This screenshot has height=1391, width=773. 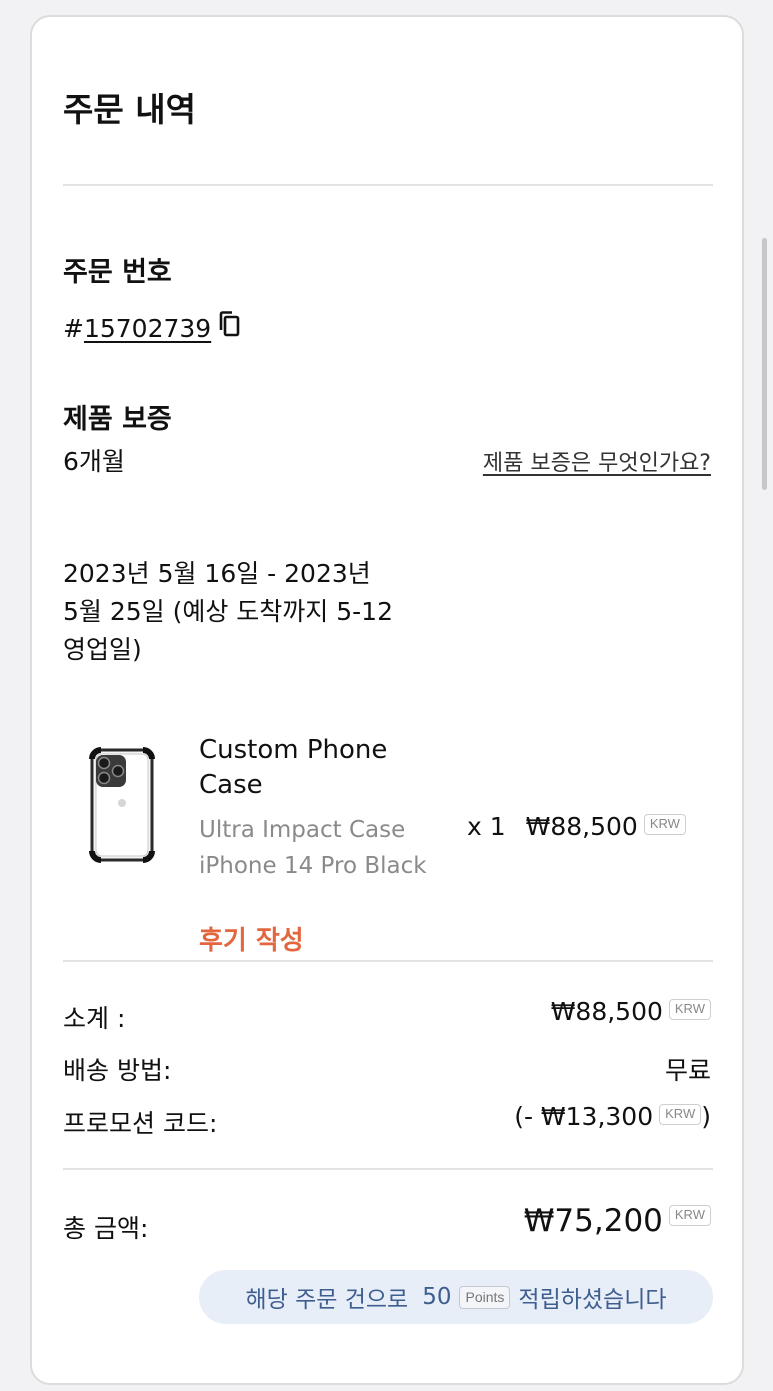 What do you see at coordinates (437, 1297) in the screenshot?
I see `points-amount: 50` at bounding box center [437, 1297].